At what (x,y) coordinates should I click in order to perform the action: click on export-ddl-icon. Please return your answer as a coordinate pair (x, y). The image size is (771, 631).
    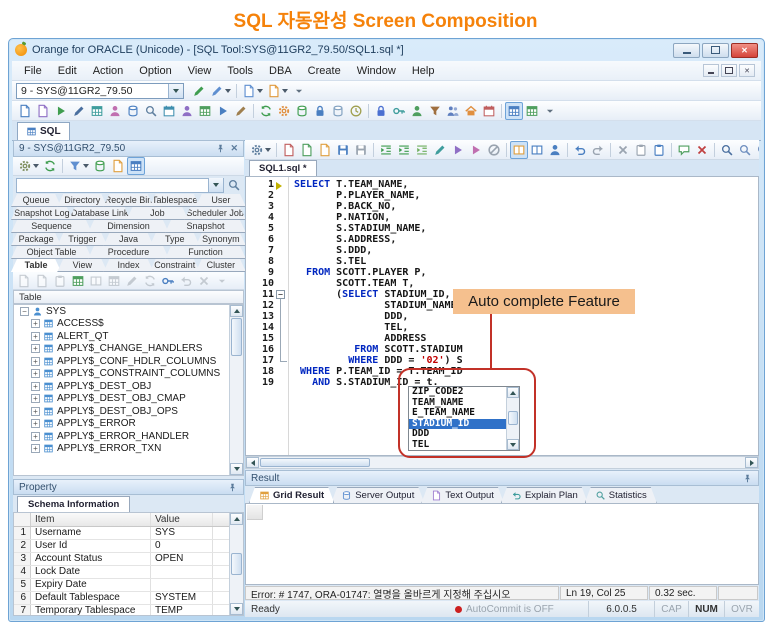
    Looking at the image, I should click on (100, 166).